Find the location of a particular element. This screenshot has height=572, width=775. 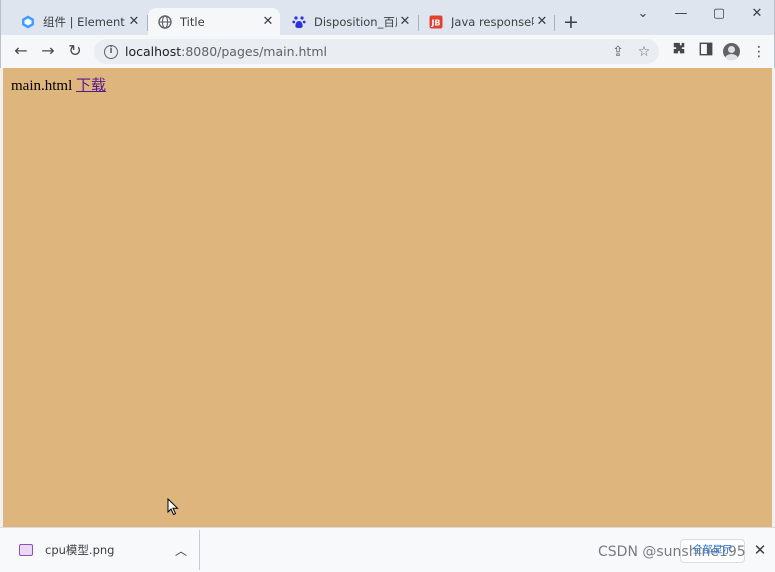

globe-icon is located at coordinates (165, 21).